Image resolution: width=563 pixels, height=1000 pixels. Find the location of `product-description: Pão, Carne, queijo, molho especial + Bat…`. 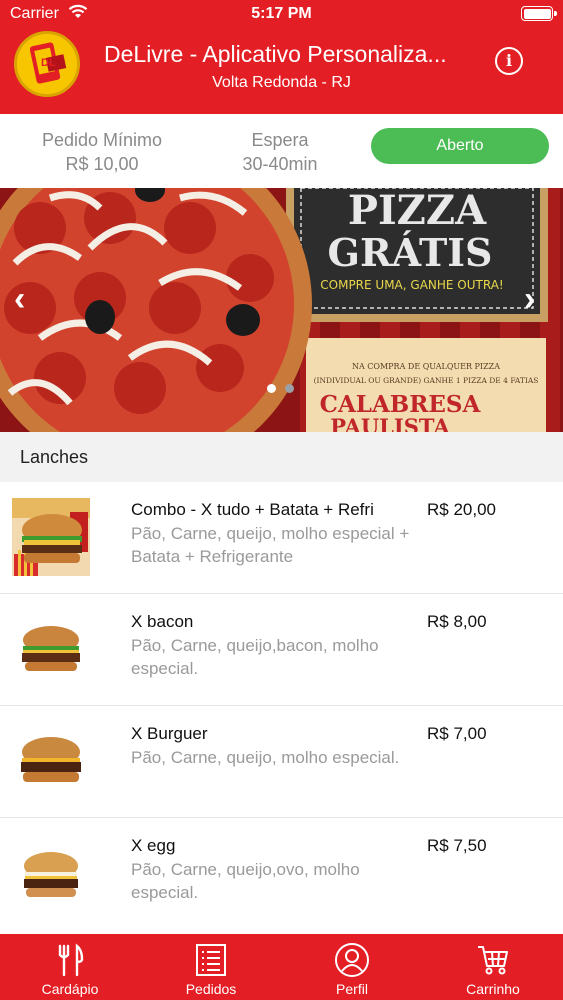

product-description: Pão, Carne, queijo, molho especial + Bat… is located at coordinates (270, 545).